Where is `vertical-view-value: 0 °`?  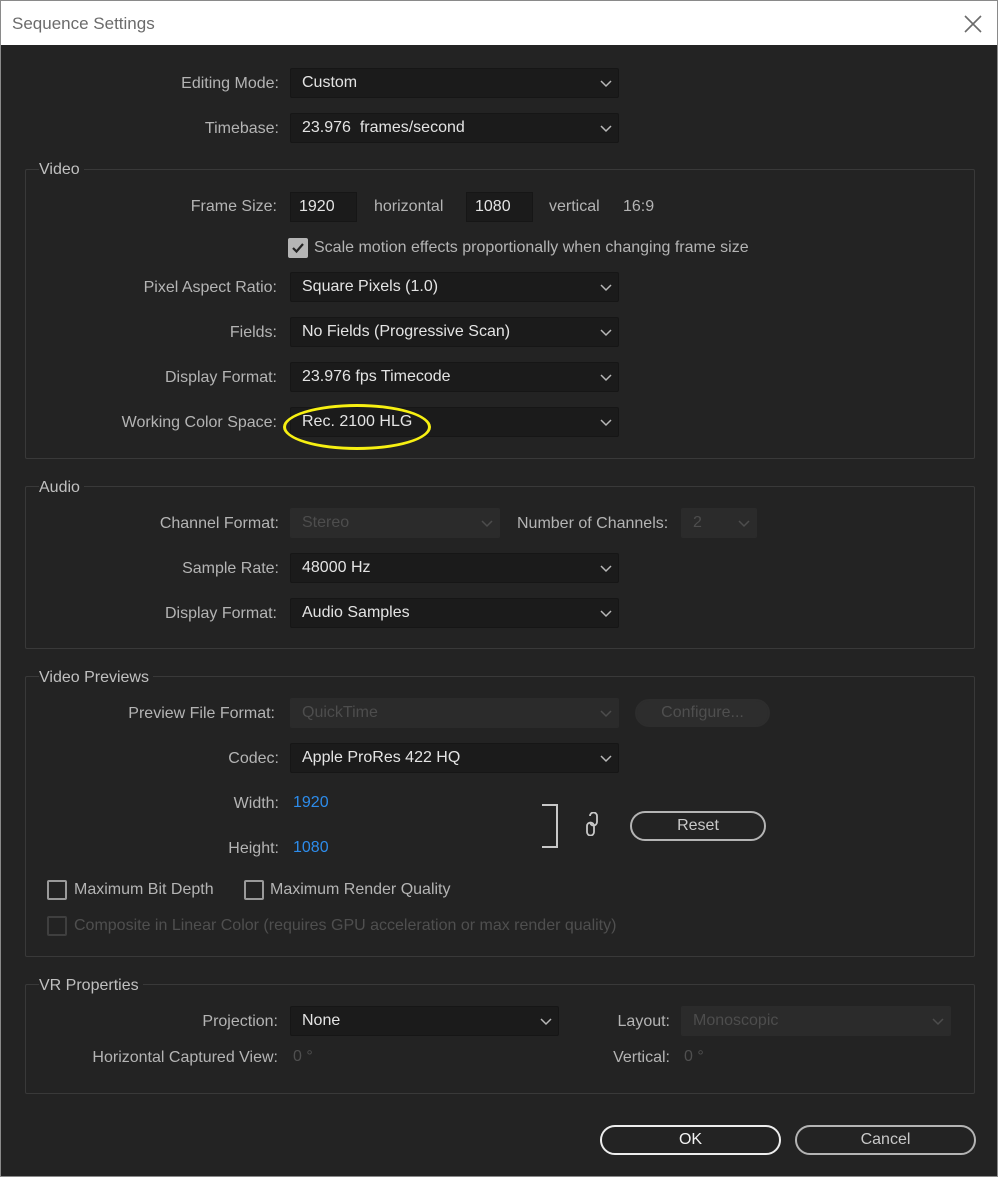 vertical-view-value: 0 ° is located at coordinates (694, 1056).